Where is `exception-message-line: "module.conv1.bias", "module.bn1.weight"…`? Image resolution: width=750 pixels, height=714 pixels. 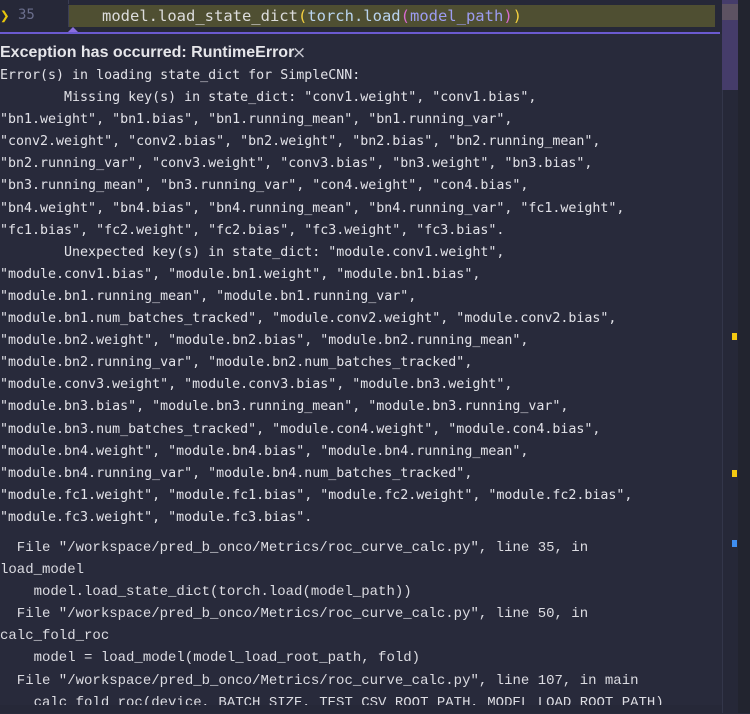 exception-message-line: "module.conv1.bias", "module.bn1.weight"… is located at coordinates (240, 274).